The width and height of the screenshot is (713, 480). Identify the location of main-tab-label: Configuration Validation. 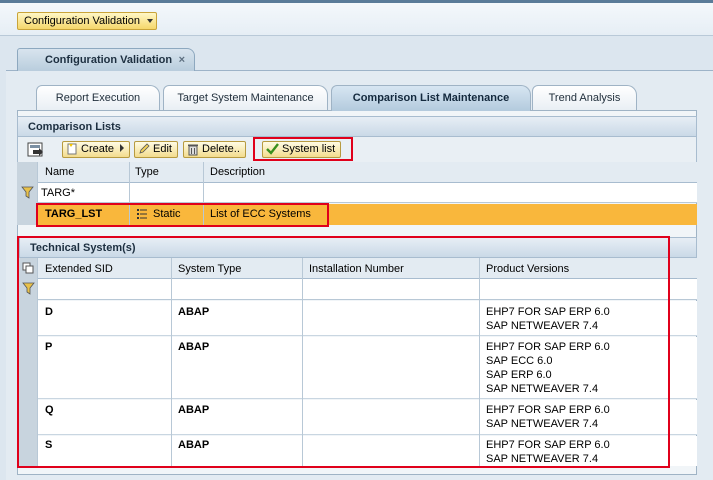
(109, 60).